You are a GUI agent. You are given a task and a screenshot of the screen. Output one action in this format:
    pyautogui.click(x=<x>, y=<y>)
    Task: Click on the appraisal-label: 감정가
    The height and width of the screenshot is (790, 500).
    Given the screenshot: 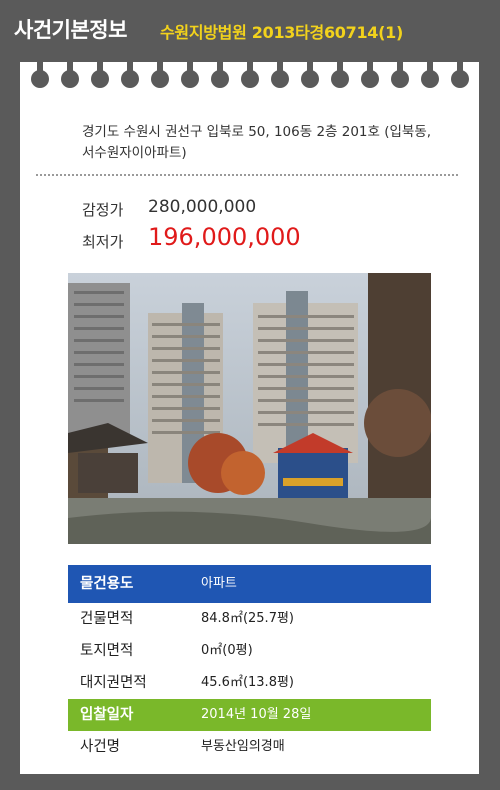 What is the action you would take?
    pyautogui.click(x=103, y=210)
    